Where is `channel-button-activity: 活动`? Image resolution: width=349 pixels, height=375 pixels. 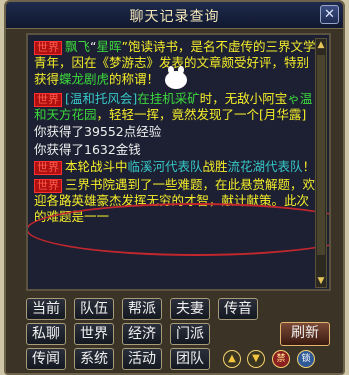
channel-button-activity: 活动 is located at coordinates (142, 359).